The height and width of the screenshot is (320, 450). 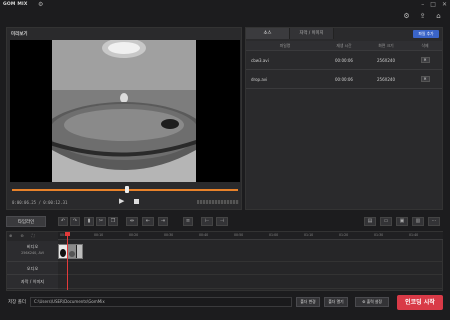 I want to click on output-settings-label: 출력 설정, so click(x=374, y=301).